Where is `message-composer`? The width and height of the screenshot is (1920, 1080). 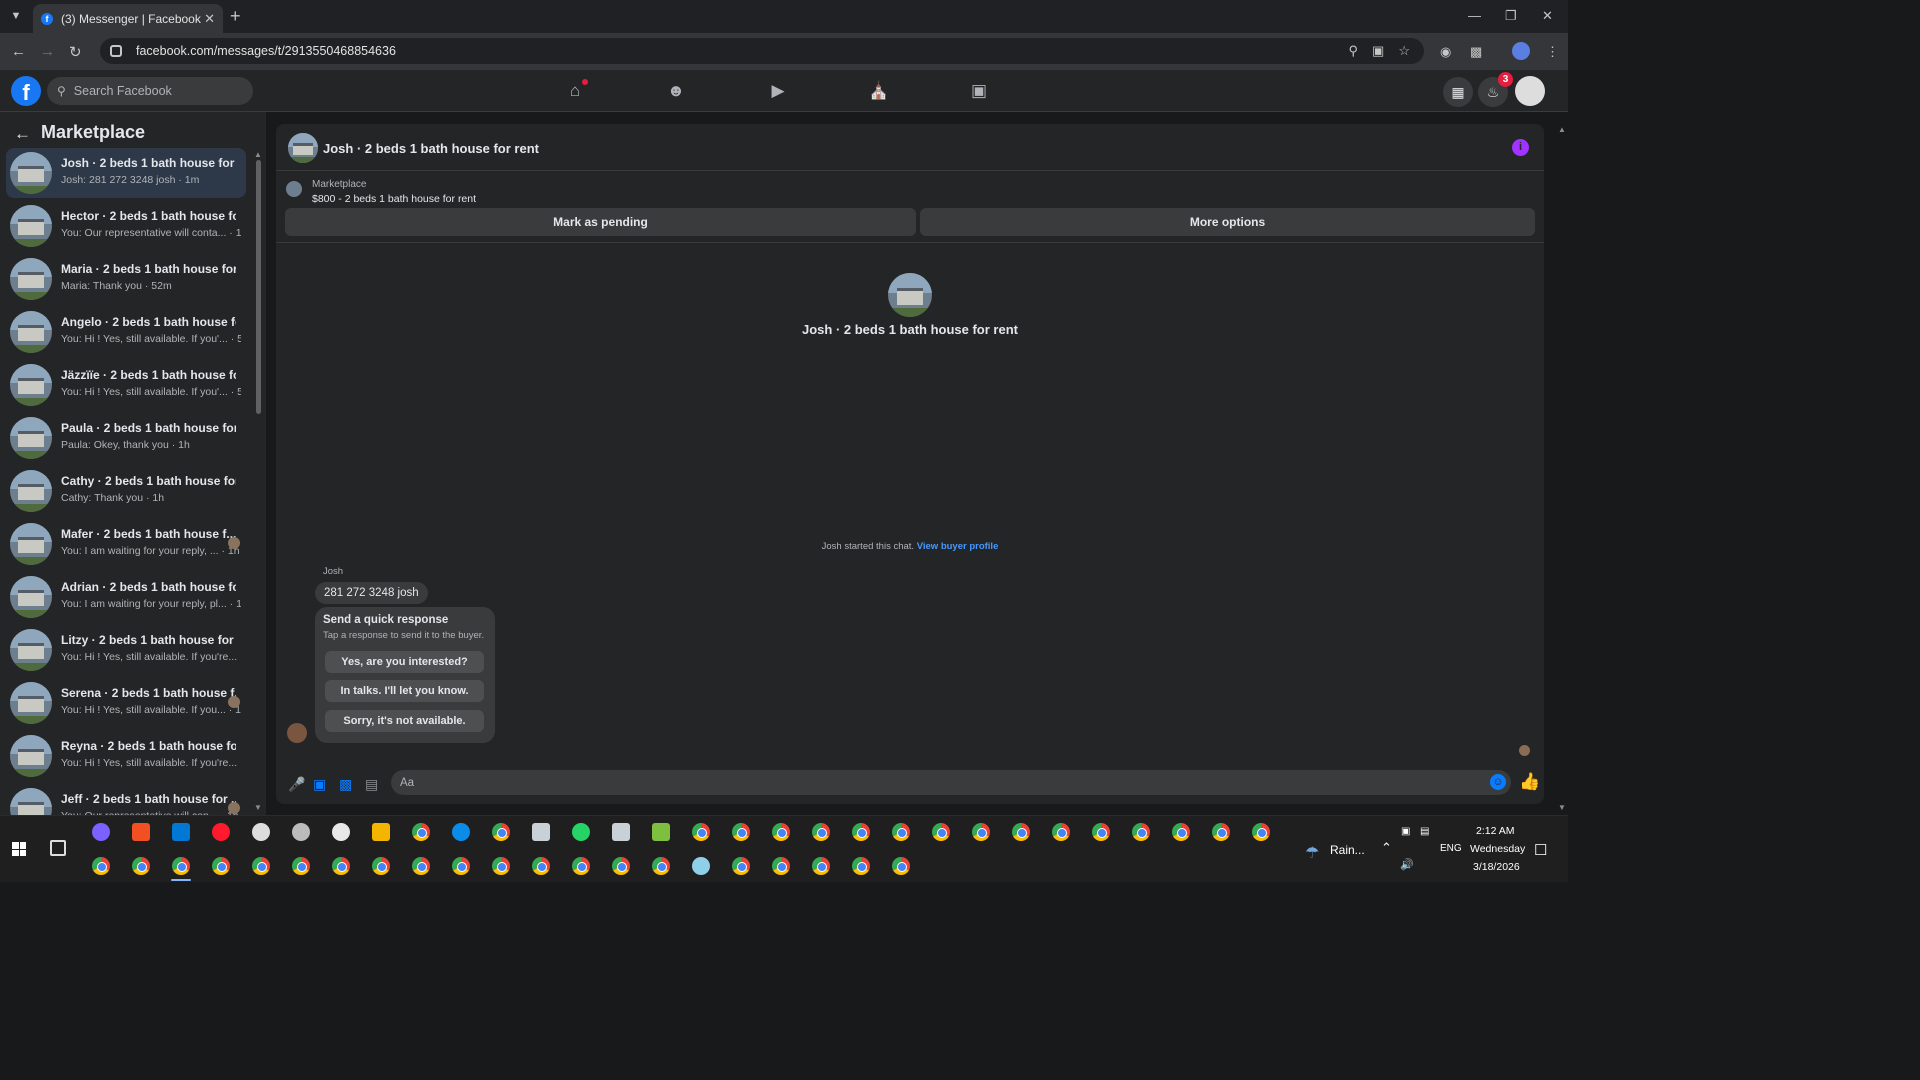 message-composer is located at coordinates (951, 782).